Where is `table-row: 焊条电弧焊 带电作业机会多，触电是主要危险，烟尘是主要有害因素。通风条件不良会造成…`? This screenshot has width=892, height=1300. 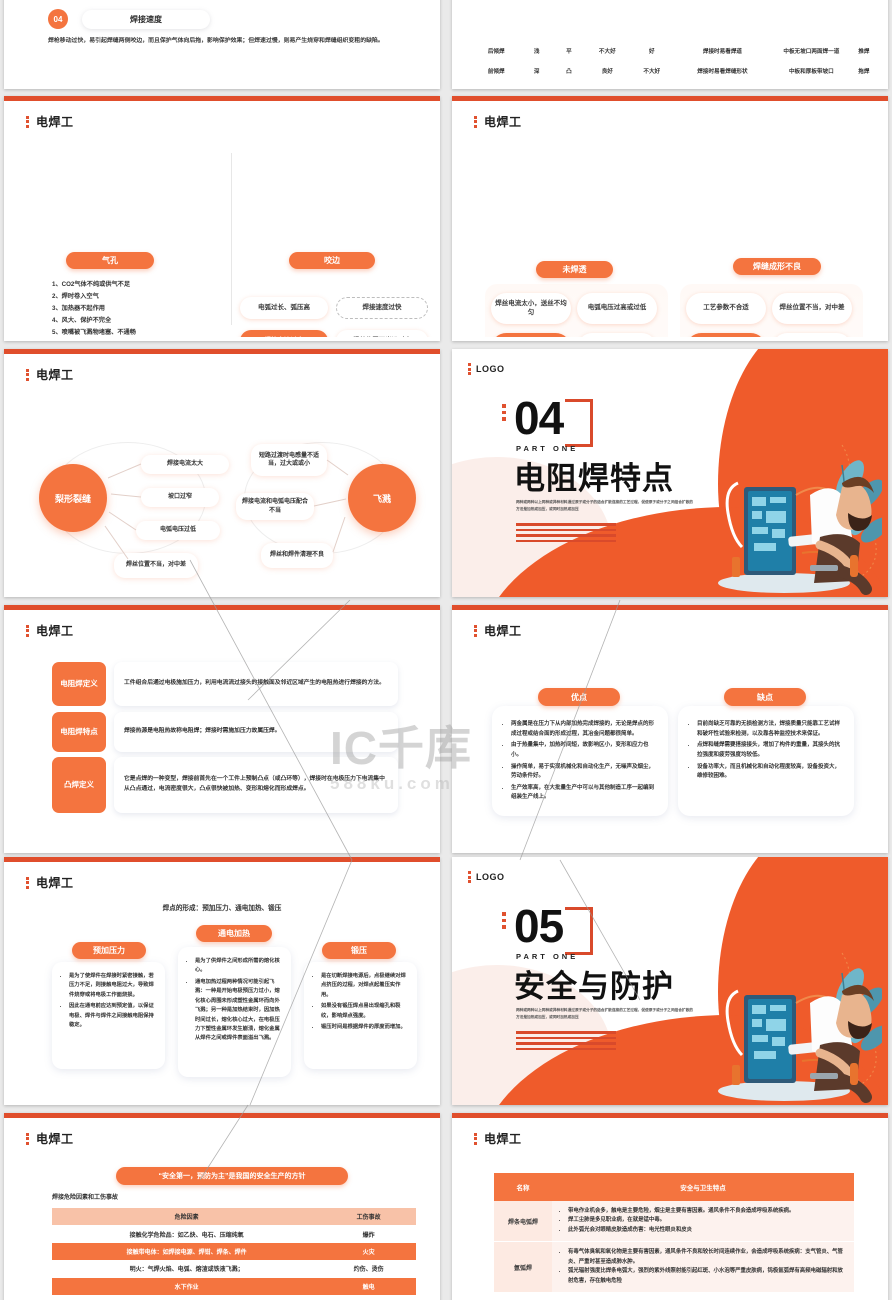
table-row: 焊条电弧焊 带电作业机会多，触电是主要危险，烟尘是主要有害因素。通风条件不良会造成… is located at coordinates (674, 1222).